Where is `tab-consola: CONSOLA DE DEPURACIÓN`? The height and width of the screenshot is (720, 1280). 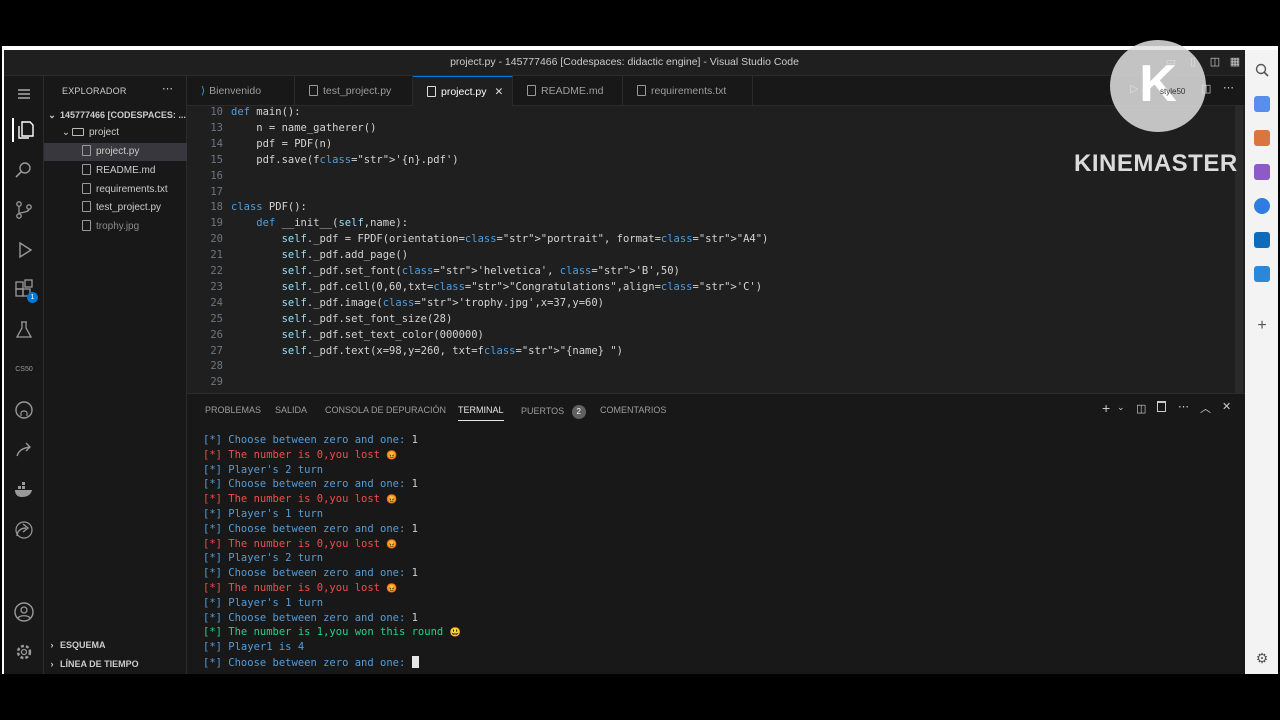 tab-consola: CONSOLA DE DEPURACIÓN is located at coordinates (385, 410).